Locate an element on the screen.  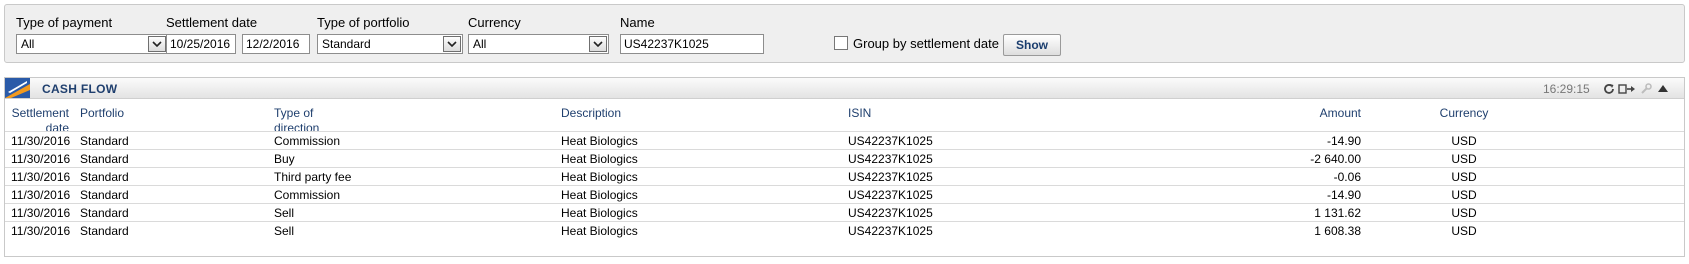
type-of-portfolio-label: Type of portfolio is located at coordinates (363, 22).